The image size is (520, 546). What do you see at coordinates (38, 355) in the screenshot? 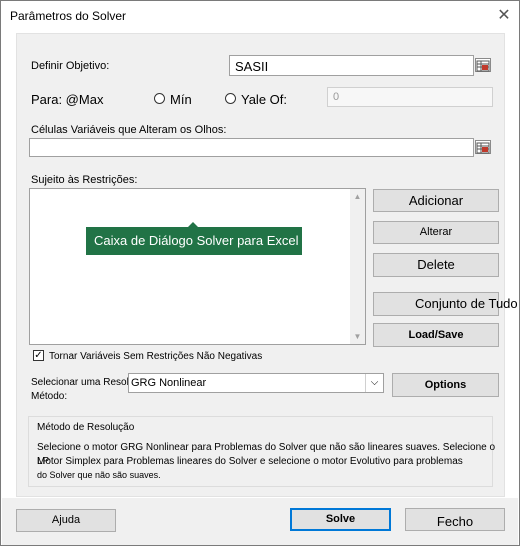
I see `nonneg-checkbox: ✓` at bounding box center [38, 355].